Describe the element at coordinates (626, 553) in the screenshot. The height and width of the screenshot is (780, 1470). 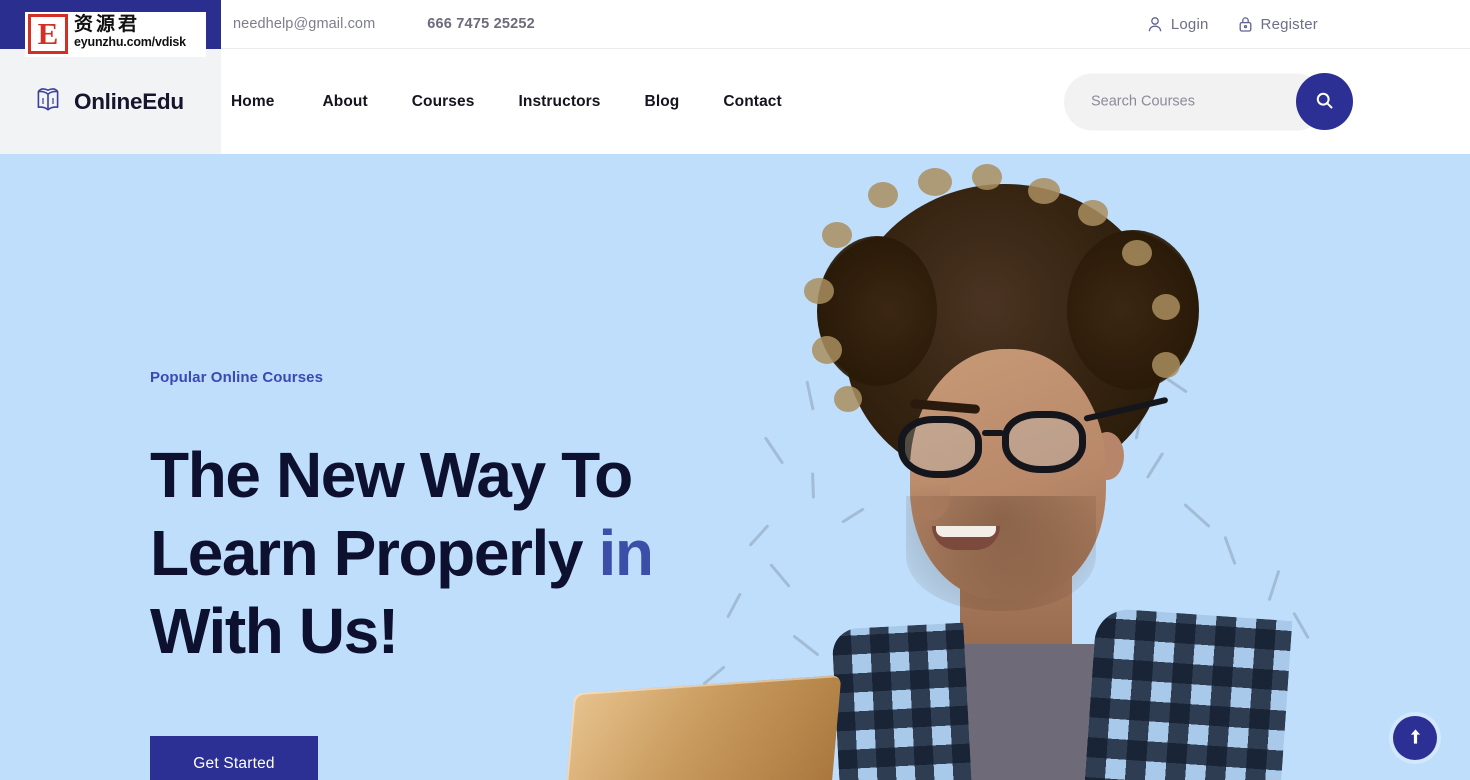
I see `headline-accent: in` at that location.